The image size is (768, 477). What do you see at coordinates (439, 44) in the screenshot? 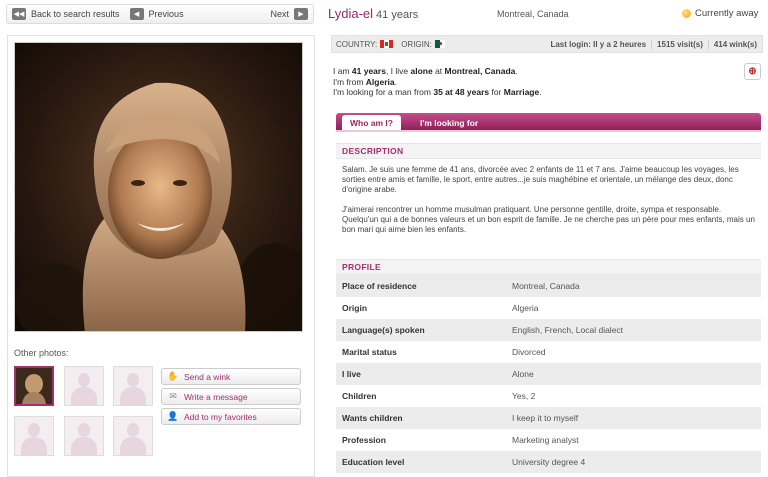
I see `algeria-flag-icon` at bounding box center [439, 44].